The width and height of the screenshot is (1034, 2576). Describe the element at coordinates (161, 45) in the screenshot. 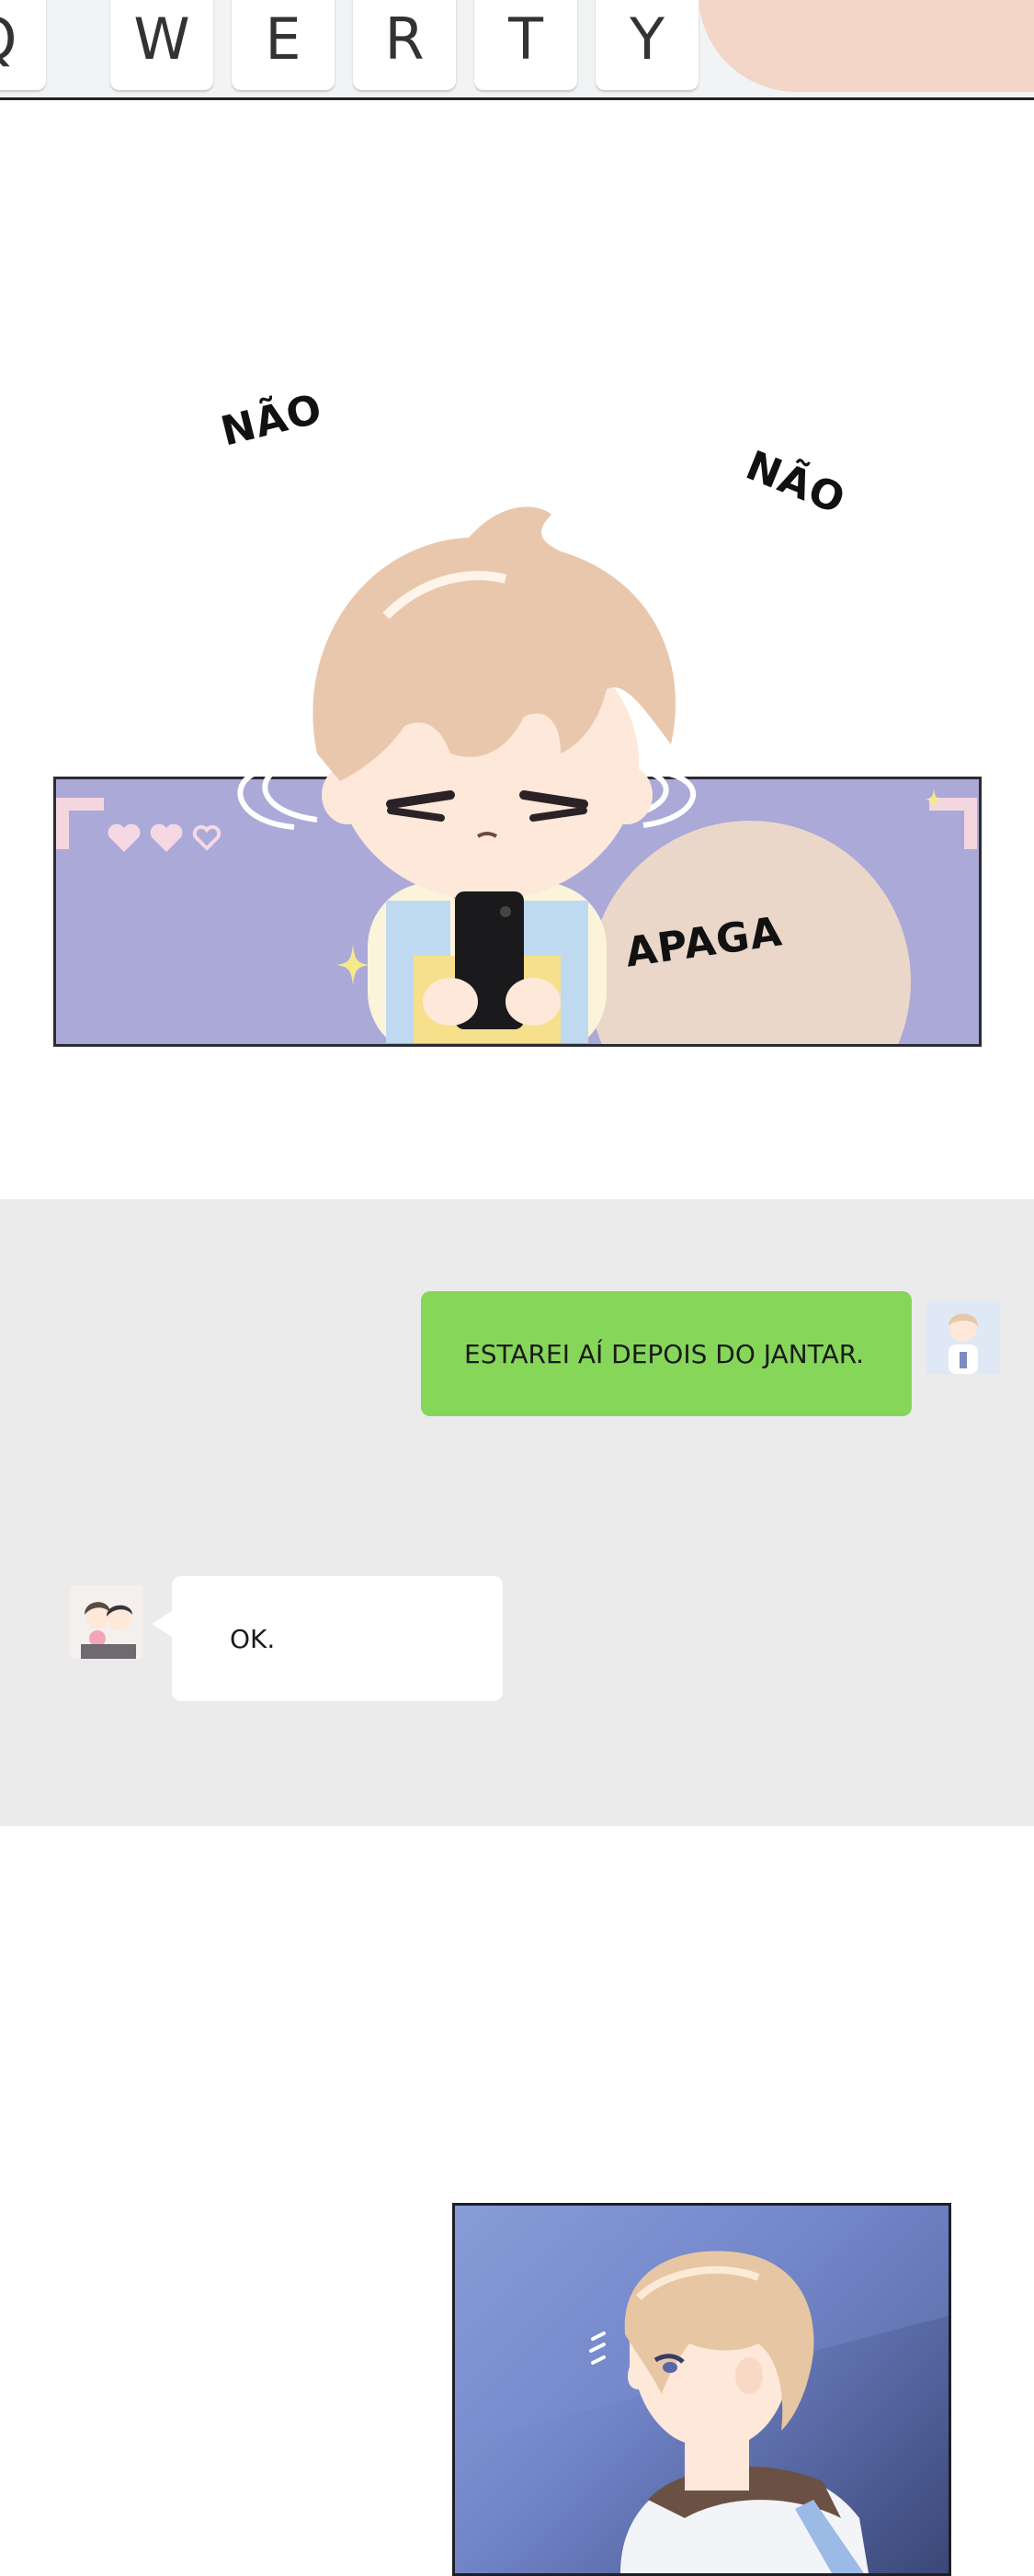

I see `key-w: W` at that location.